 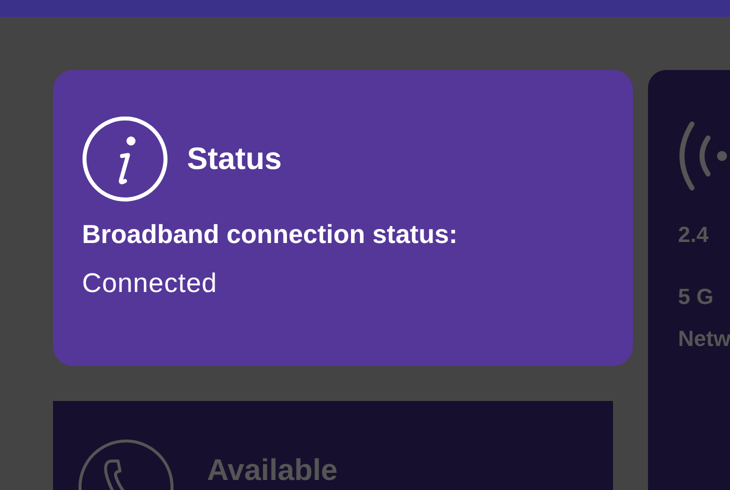 I want to click on card-title: Available, so click(x=272, y=471).